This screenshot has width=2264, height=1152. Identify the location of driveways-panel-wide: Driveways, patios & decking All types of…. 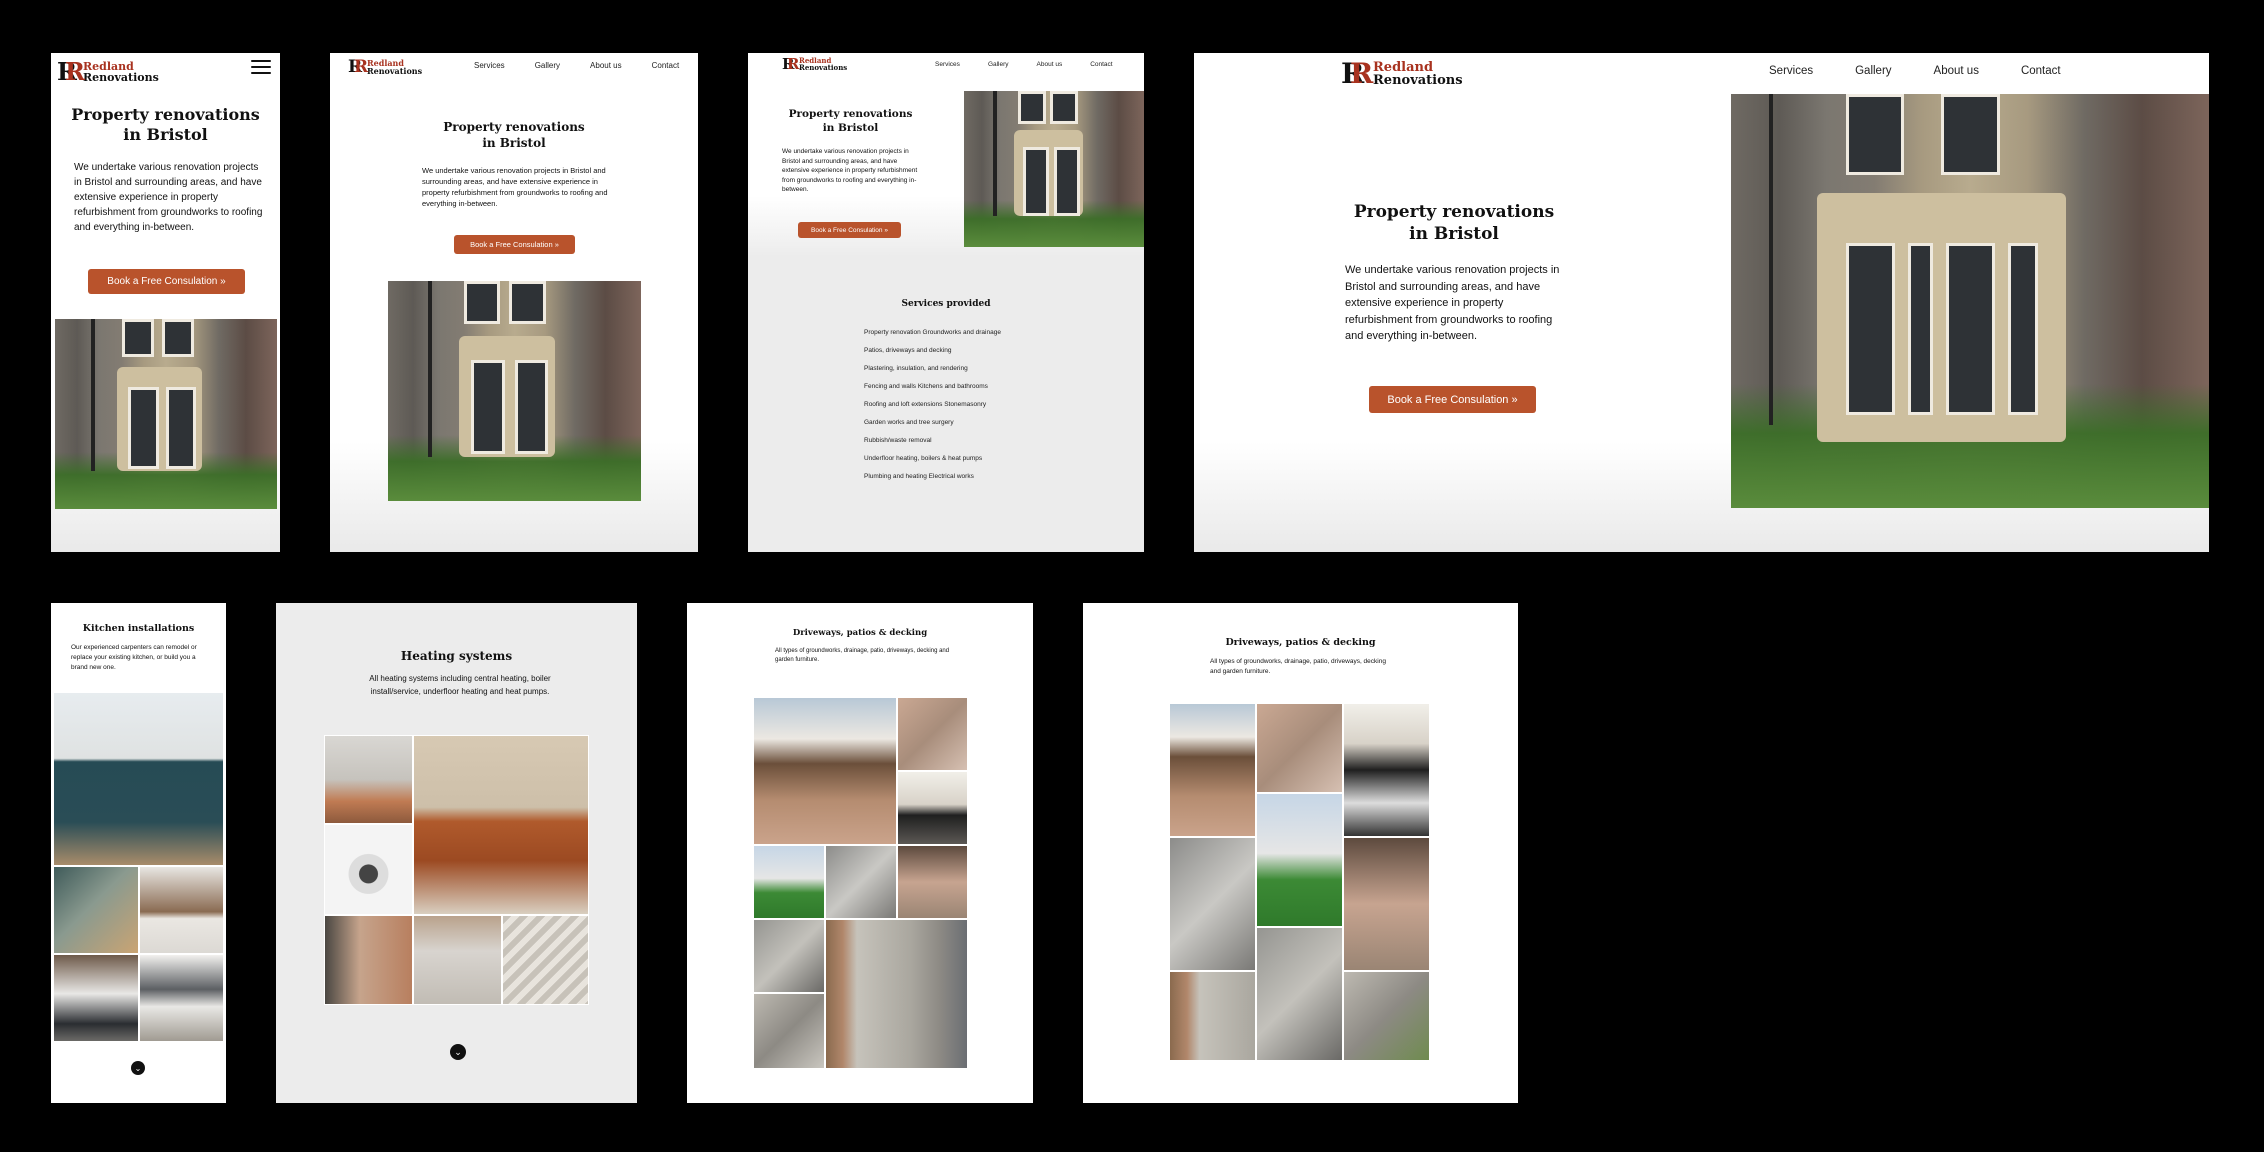
(1300, 853).